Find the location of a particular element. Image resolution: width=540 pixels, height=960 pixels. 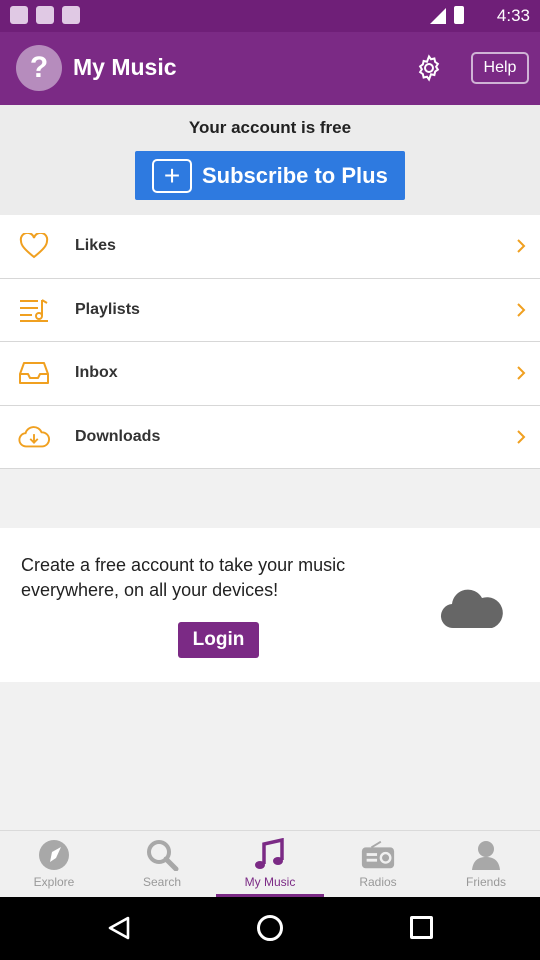

menu-item-label: Inbox is located at coordinates (96, 373).